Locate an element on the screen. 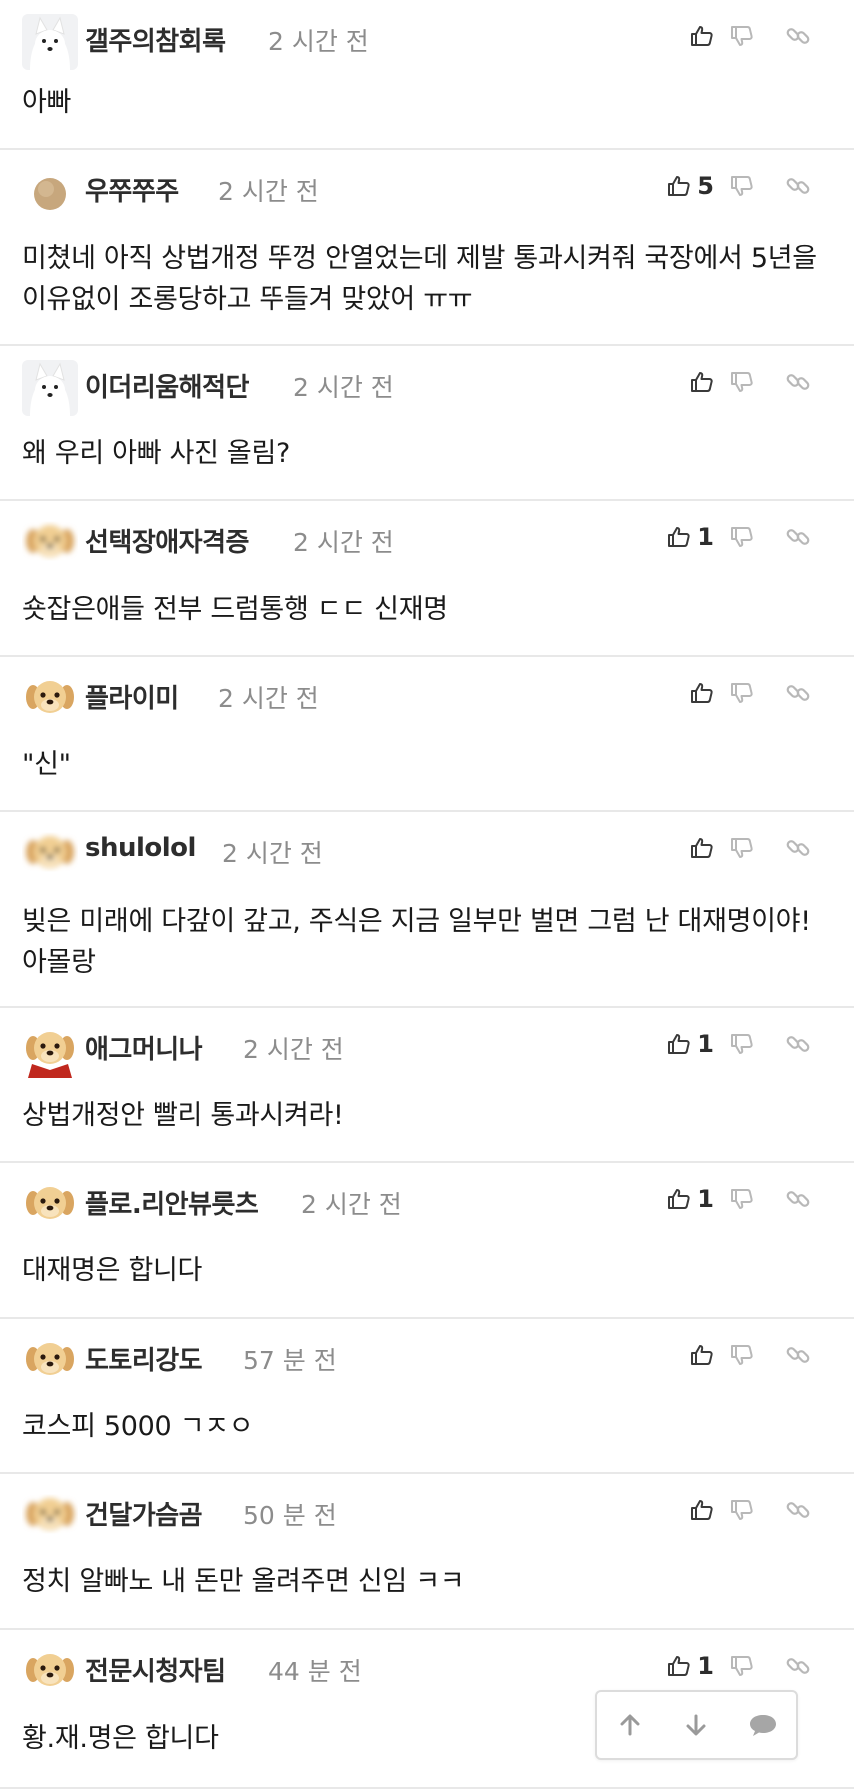 The image size is (854, 1791). comment-text: 코스피 5000 ㄱㅈㅇ is located at coordinates (138, 1426).